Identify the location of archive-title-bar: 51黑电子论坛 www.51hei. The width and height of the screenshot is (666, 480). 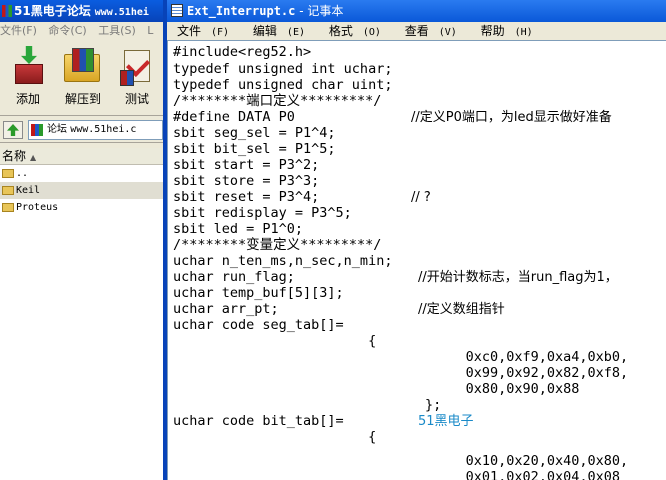
(81, 11).